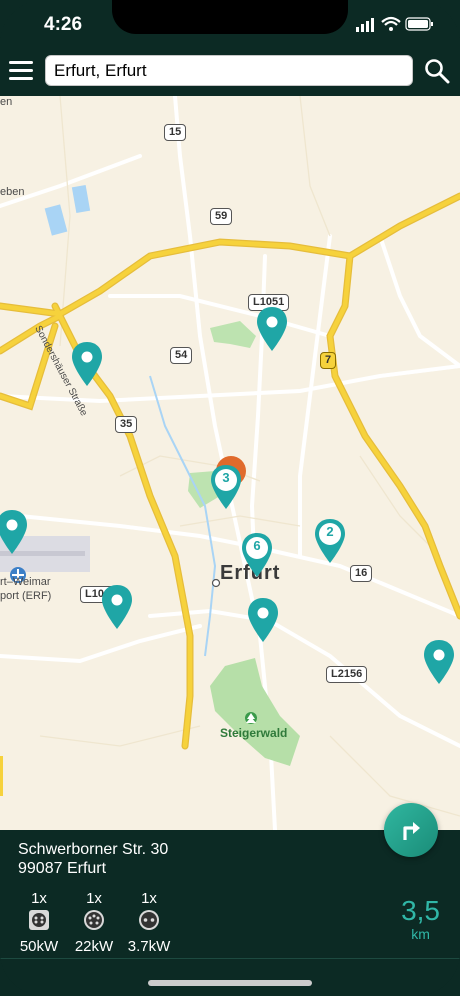 This screenshot has height=996, width=460. Describe the element at coordinates (93, 849) in the screenshot. I see `station-street: Schwerborner Str. 30` at that location.